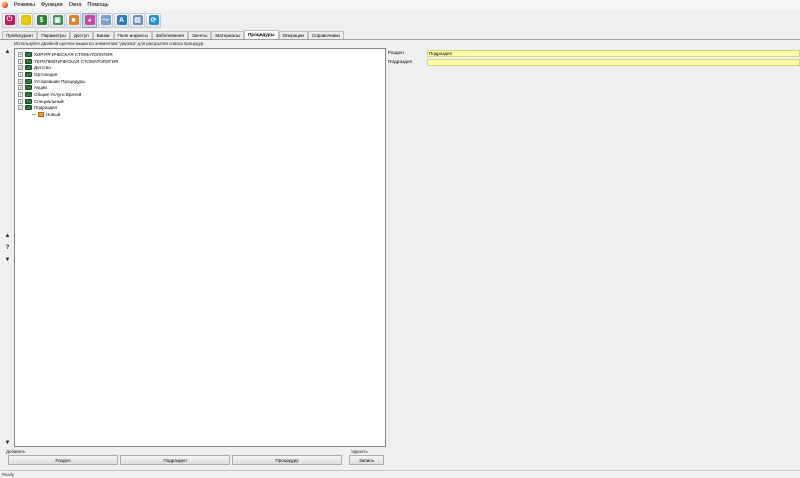  What do you see at coordinates (200, 54) in the screenshot?
I see `tree-node: + ХИРУРГИЧЕСКАЯ СТОМАТОЛОГИЯ` at bounding box center [200, 54].